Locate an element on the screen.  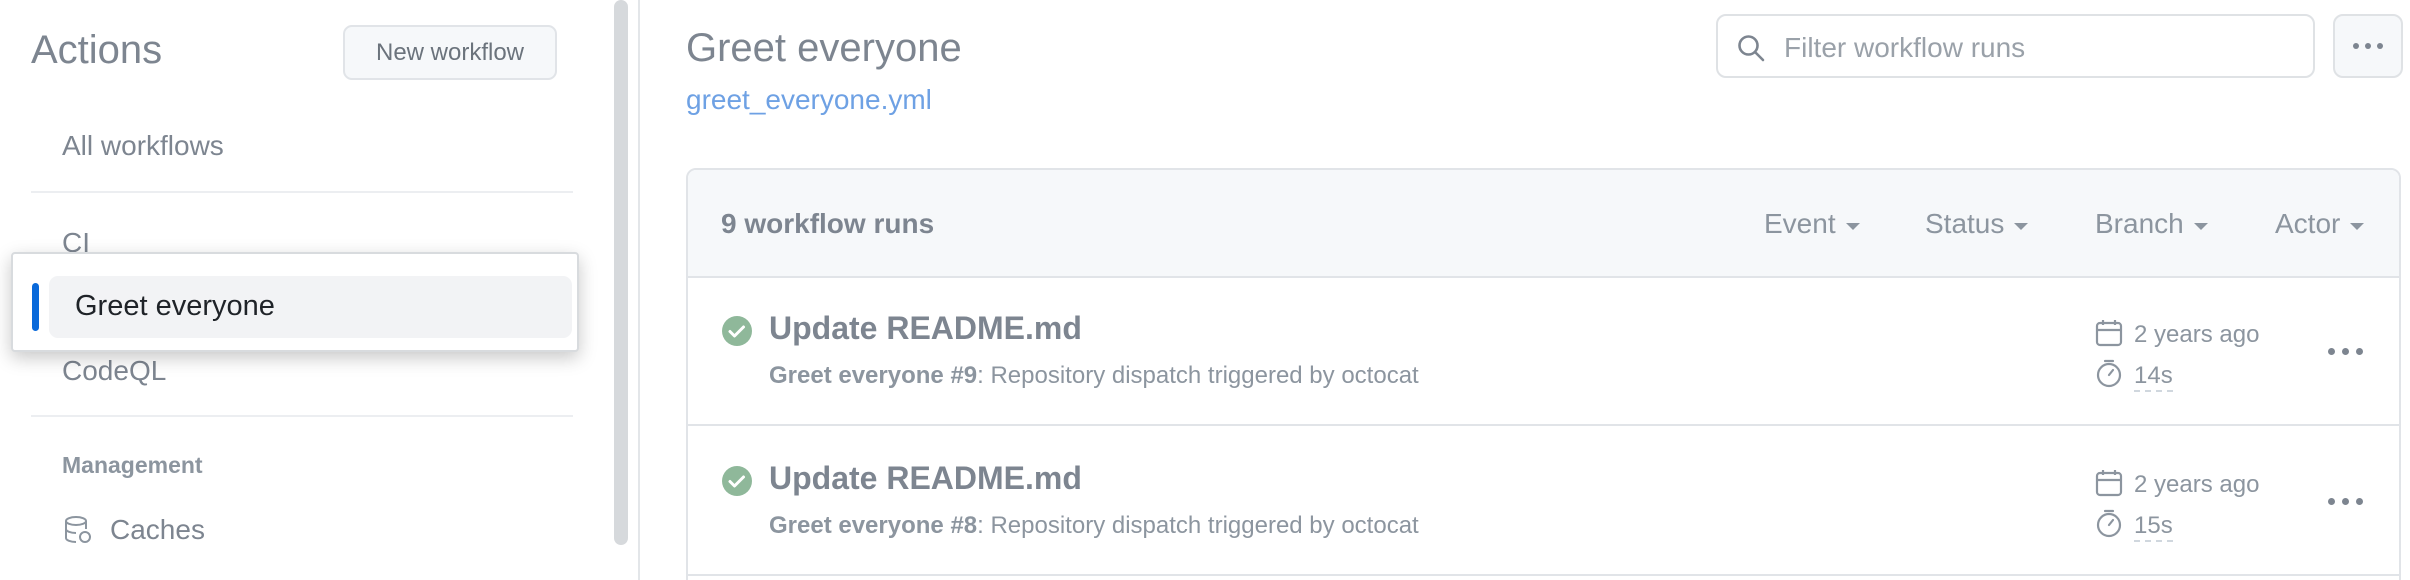
more-options-button is located at coordinates (2368, 46).